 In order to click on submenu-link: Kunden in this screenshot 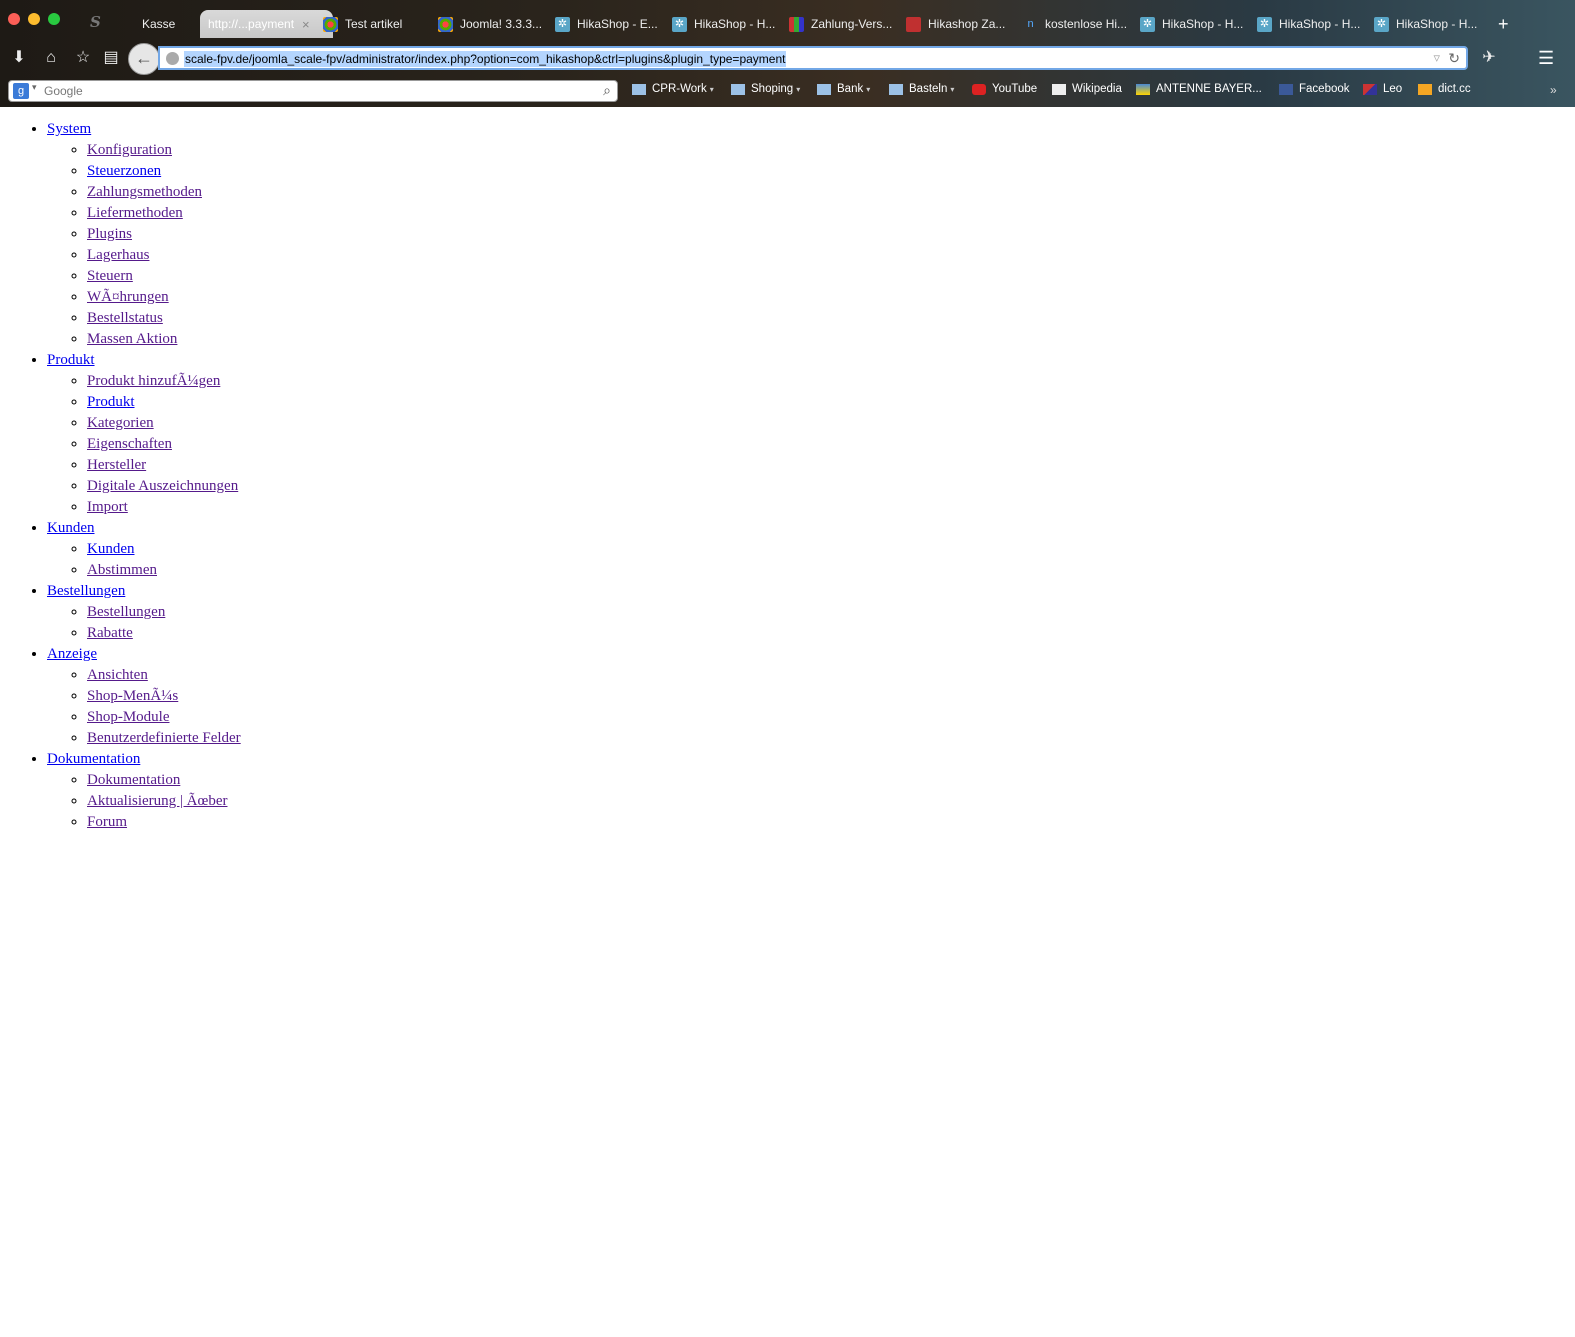, I will do `click(111, 549)`.